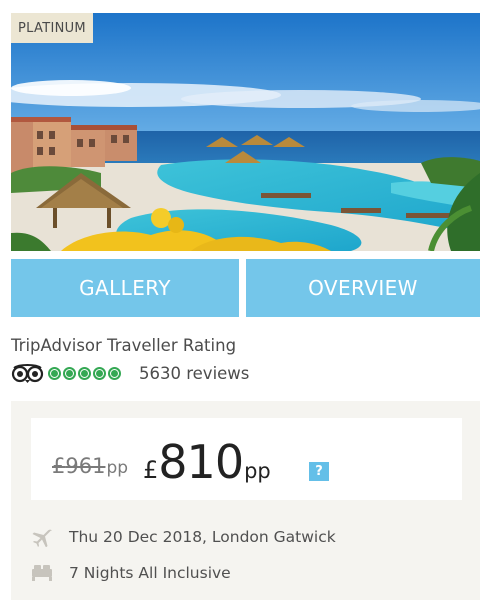 The image size is (491, 600). What do you see at coordinates (194, 373) in the screenshot?
I see `review-count: 5630 reviews` at bounding box center [194, 373].